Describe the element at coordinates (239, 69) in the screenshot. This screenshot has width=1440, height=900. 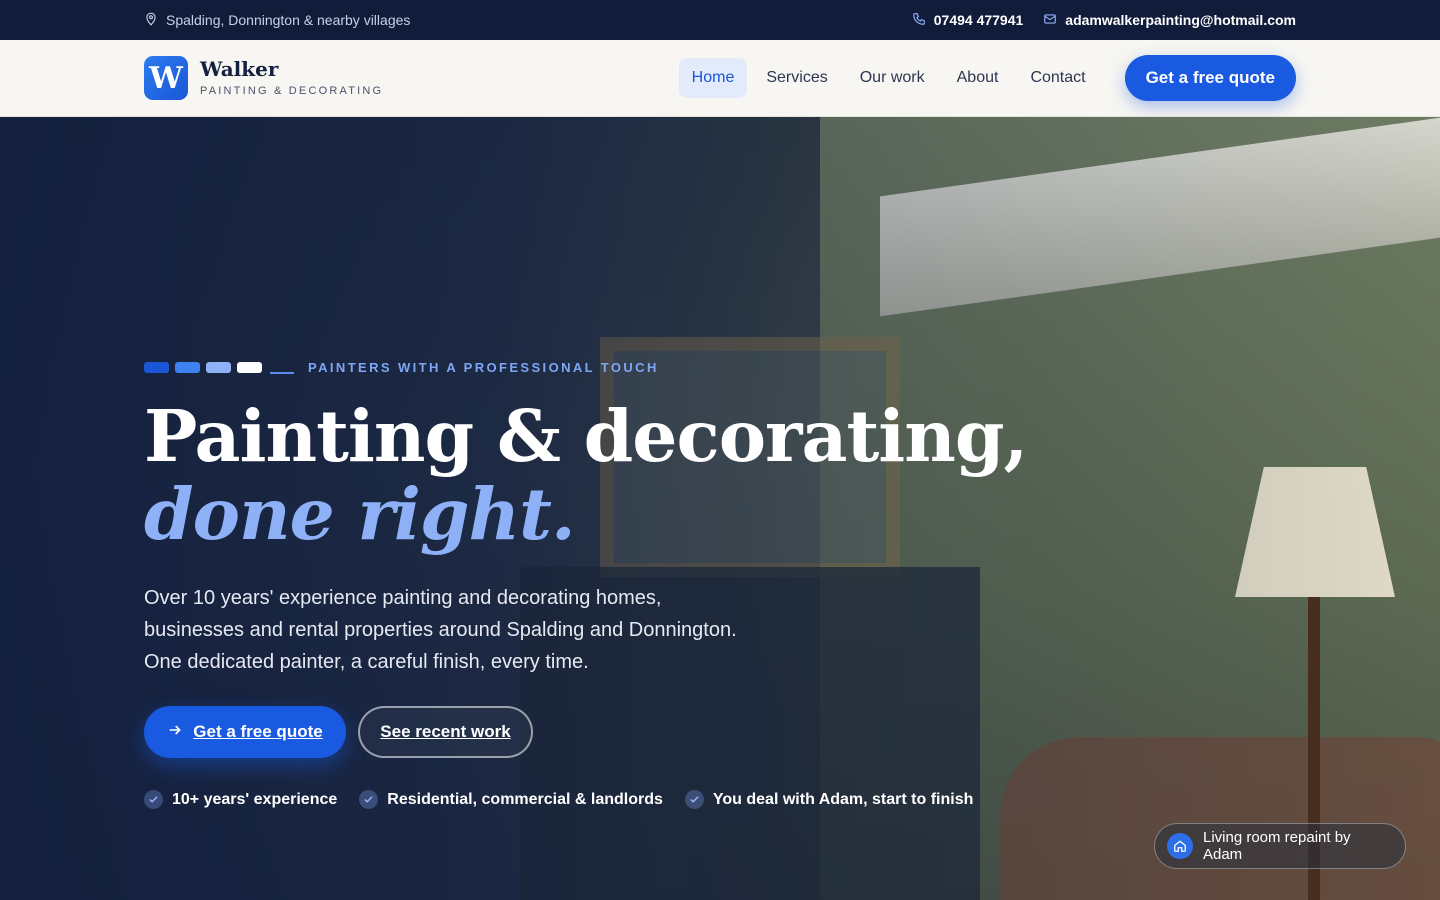
I see `brand-name: Walker` at that location.